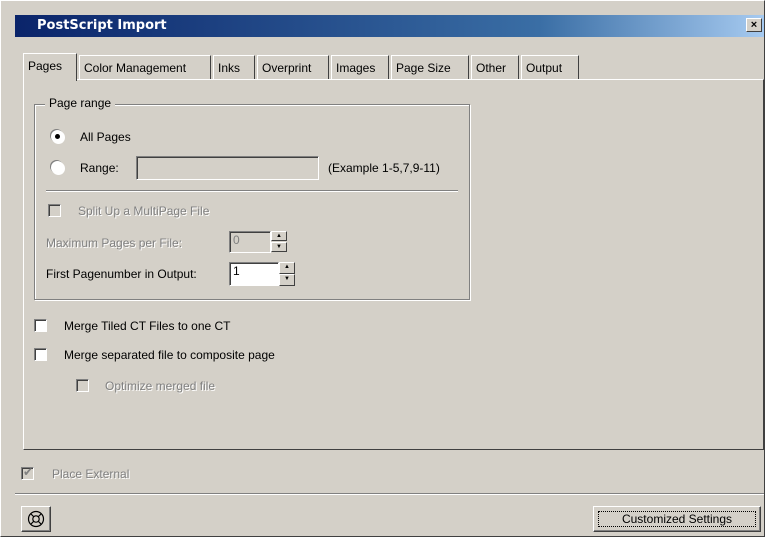 This screenshot has width=765, height=537. What do you see at coordinates (114, 243) in the screenshot?
I see `max-pages-label: Maximum Pages per File:` at bounding box center [114, 243].